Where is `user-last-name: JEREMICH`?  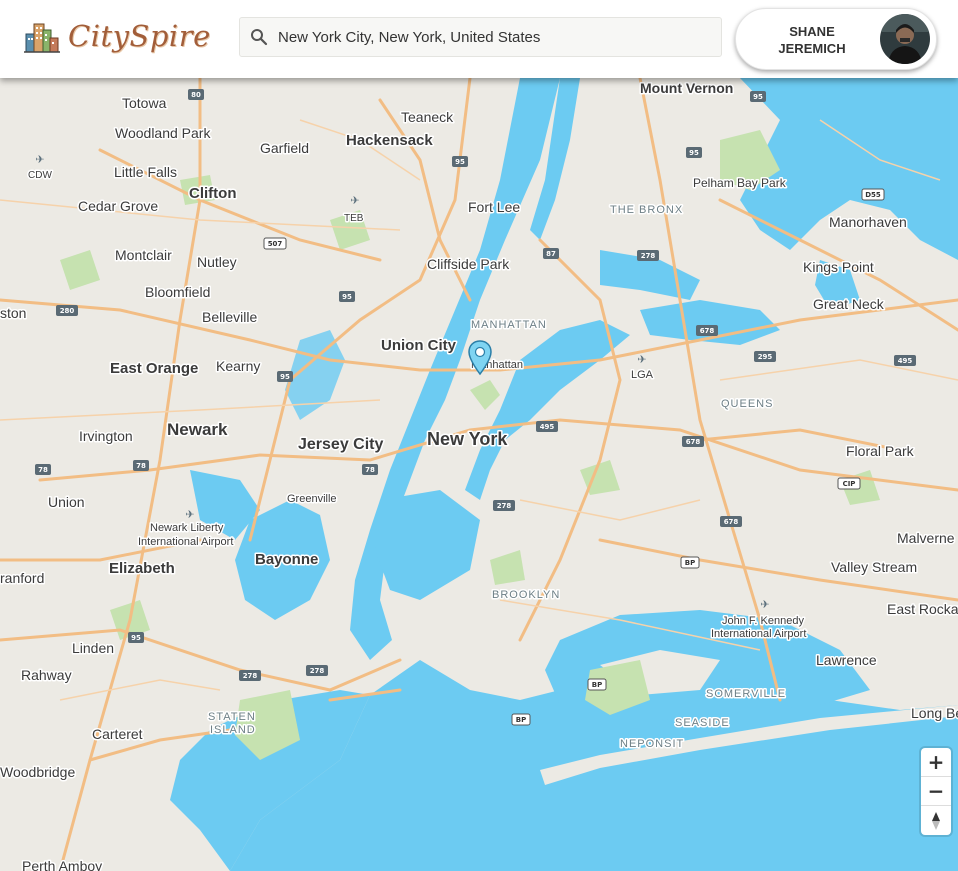 user-last-name: JEREMICH is located at coordinates (812, 48).